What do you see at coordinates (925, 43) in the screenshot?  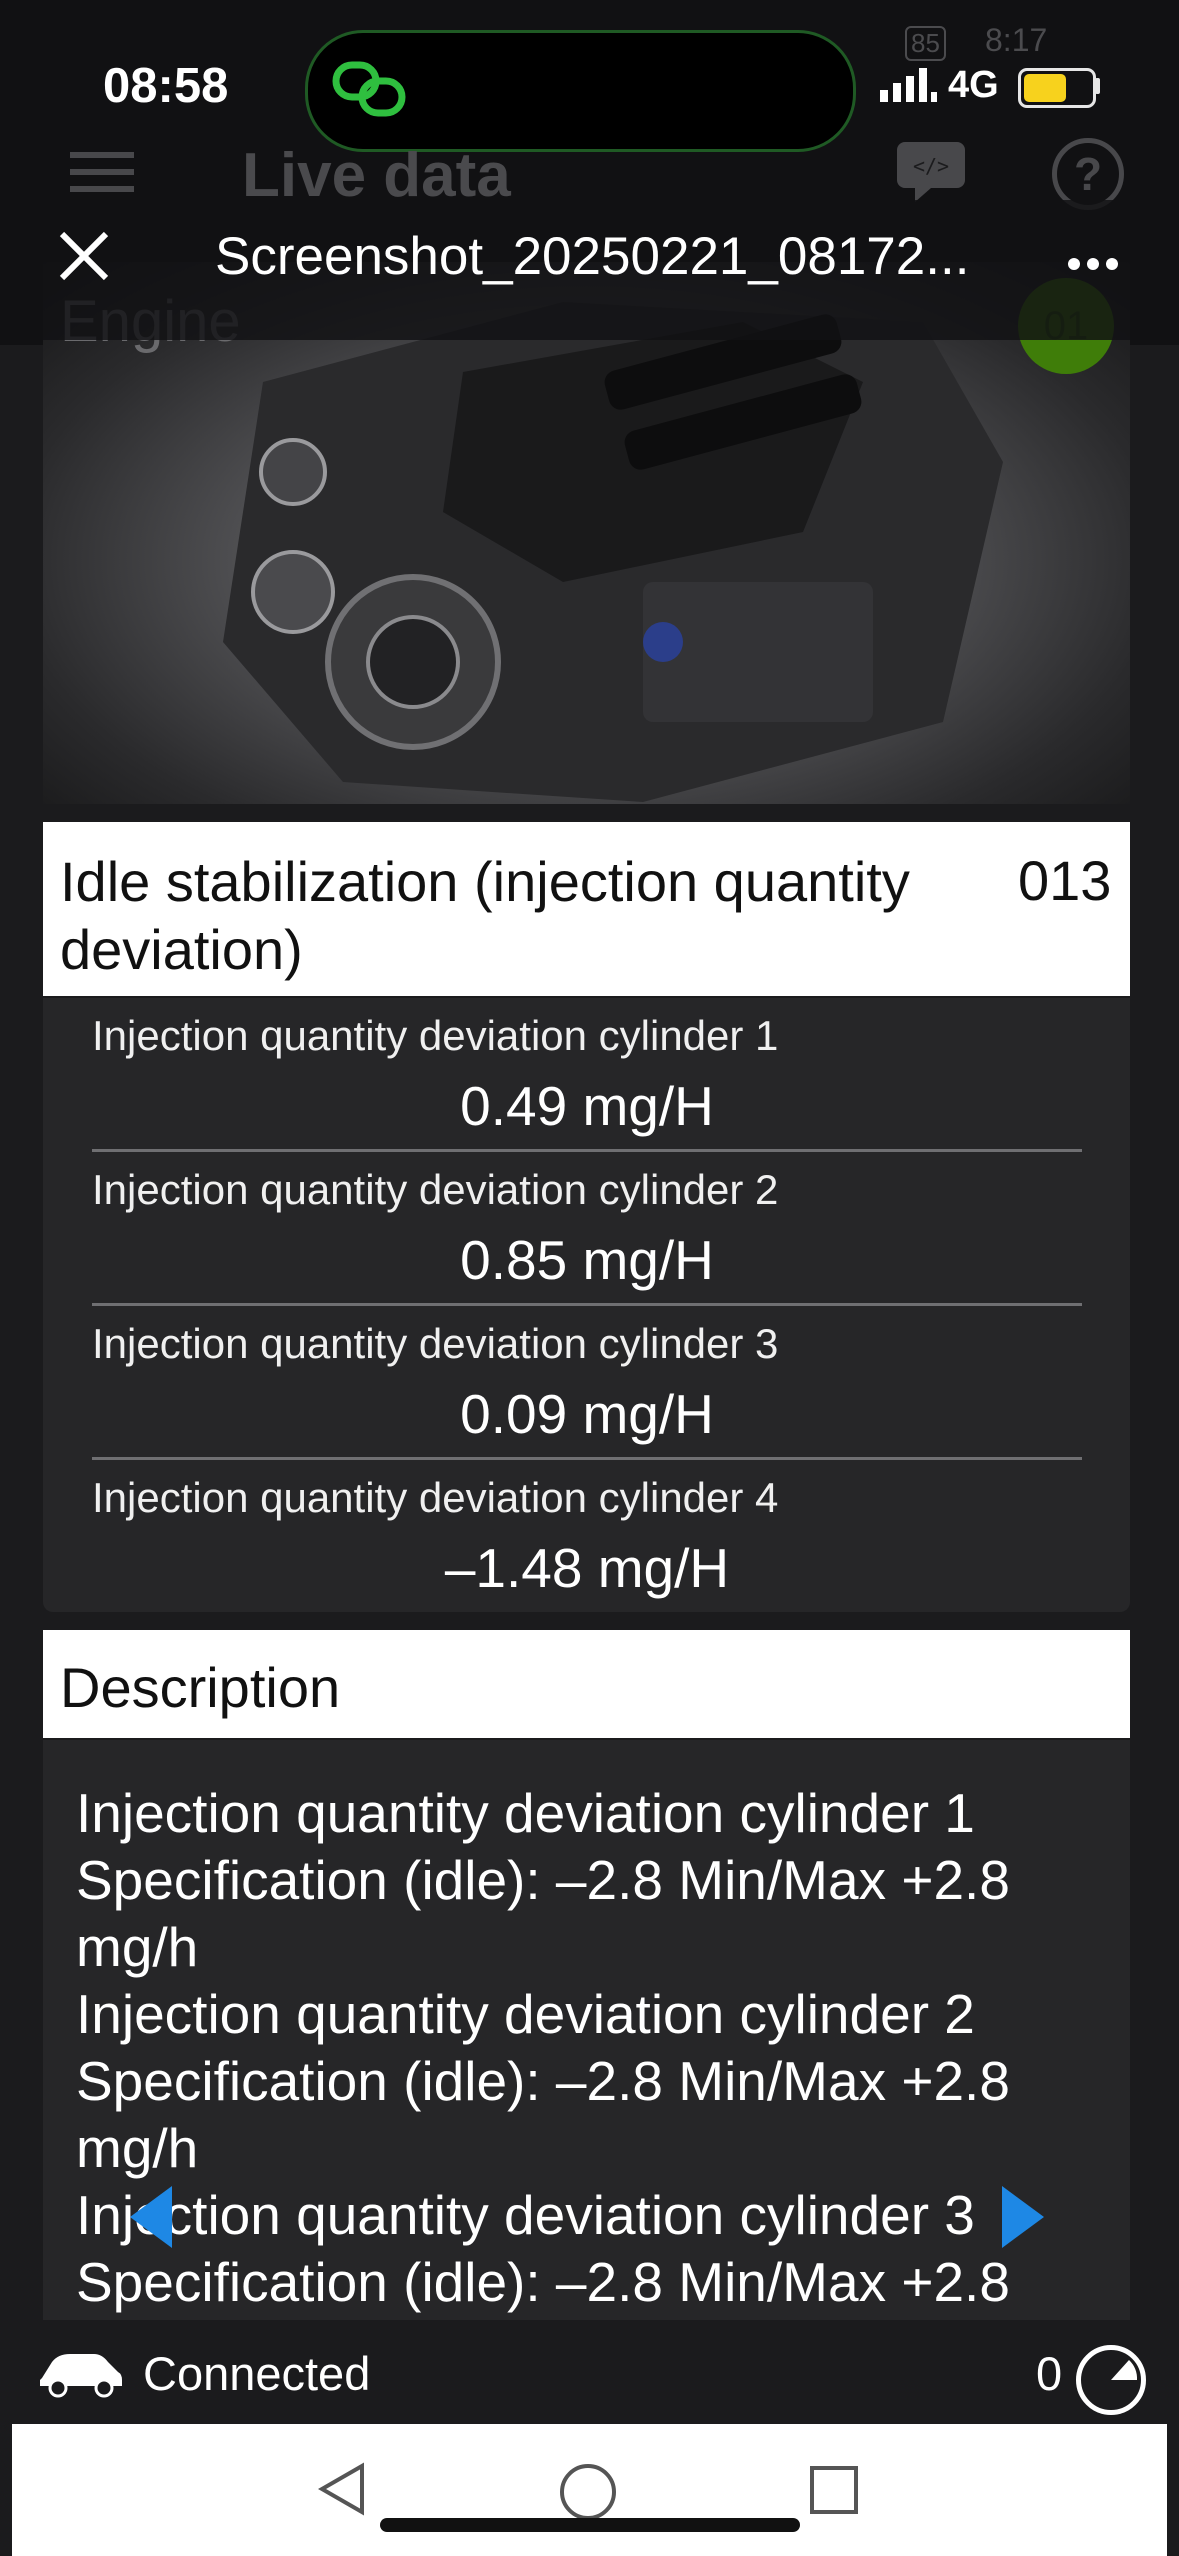 I see `underlying-battery: 85` at bounding box center [925, 43].